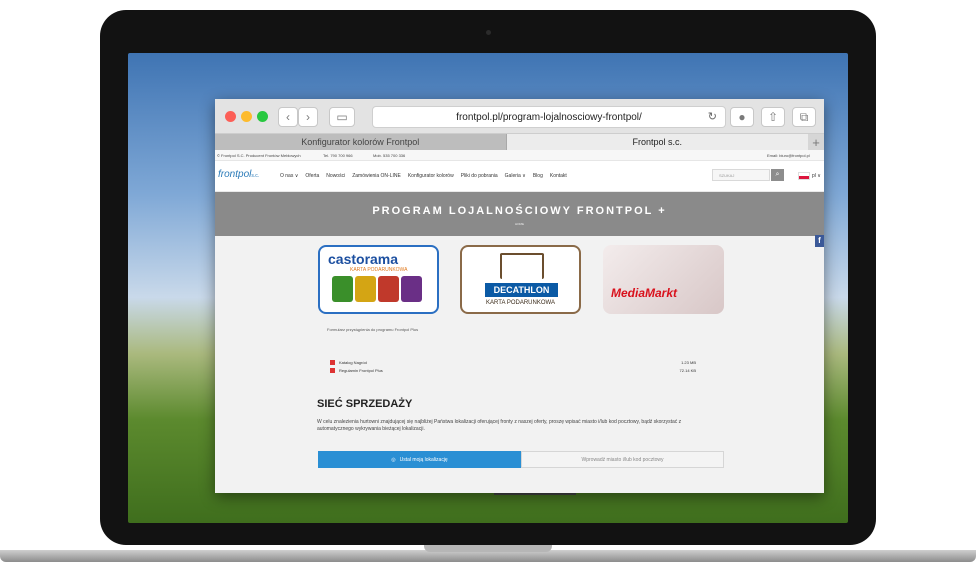  I want to click on download-icon: ●, so click(742, 117).